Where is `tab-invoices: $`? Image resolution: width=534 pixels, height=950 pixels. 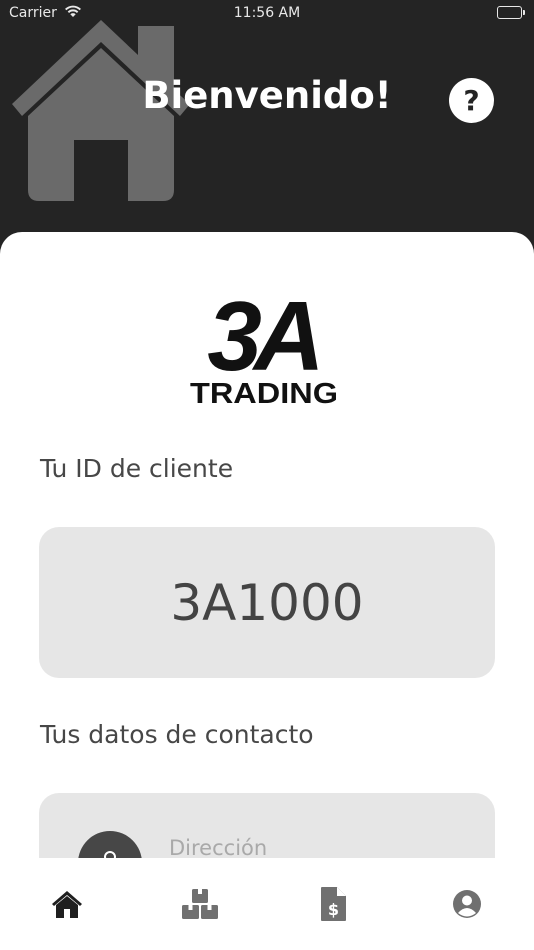
tab-invoices: $ is located at coordinates (333, 904).